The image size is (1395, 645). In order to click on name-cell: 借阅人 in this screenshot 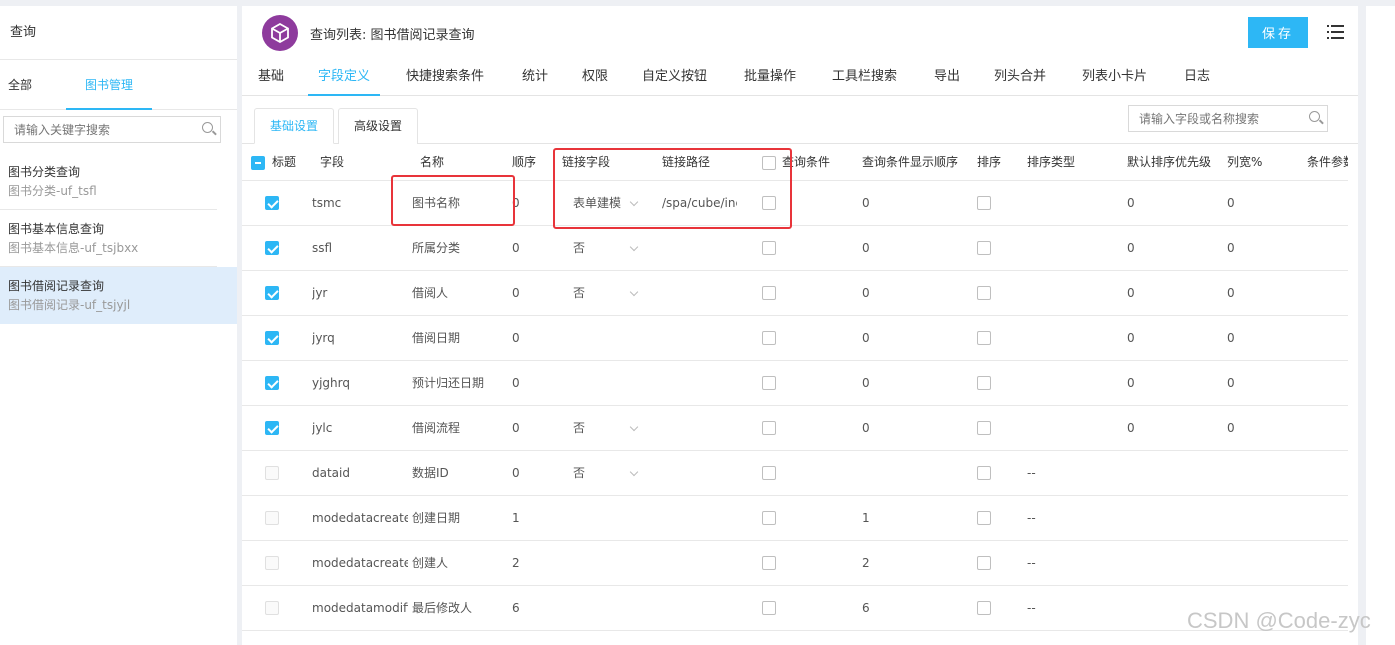, I will do `click(457, 293)`.